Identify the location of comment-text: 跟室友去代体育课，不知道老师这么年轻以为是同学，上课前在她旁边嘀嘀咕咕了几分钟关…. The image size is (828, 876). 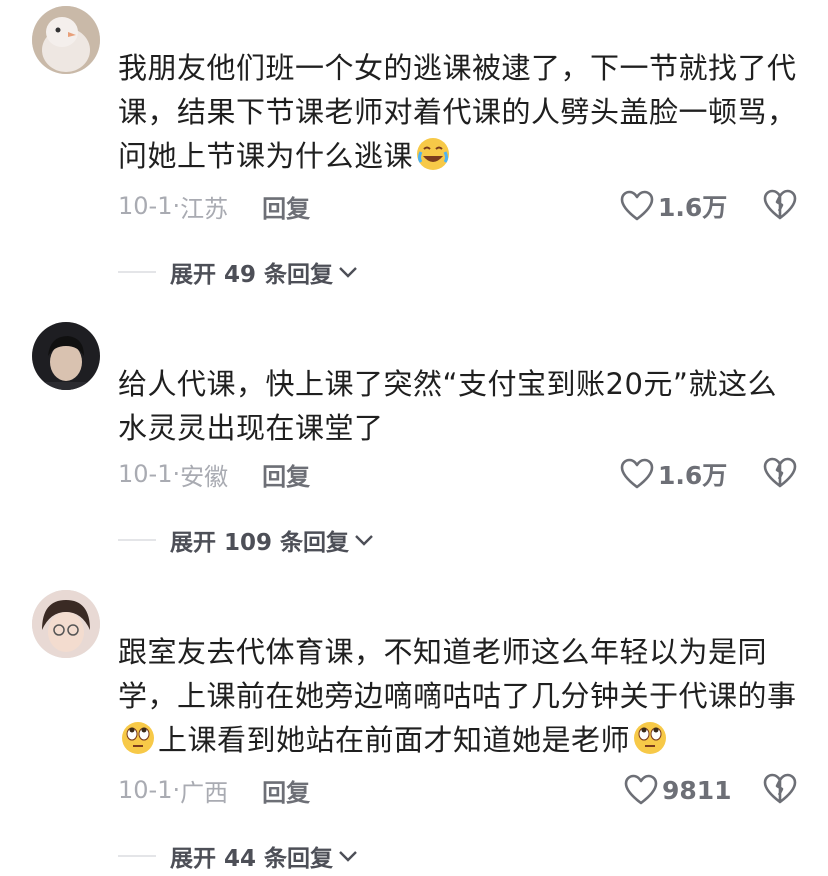
(458, 696).